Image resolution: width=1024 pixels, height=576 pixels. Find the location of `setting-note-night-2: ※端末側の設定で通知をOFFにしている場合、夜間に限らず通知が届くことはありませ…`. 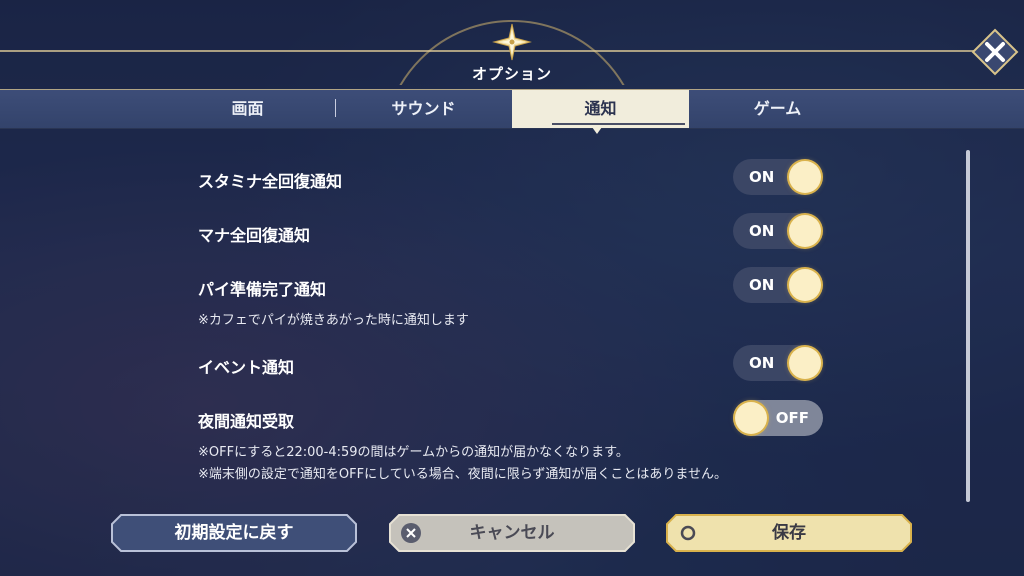

setting-note-night-2: ※端末側の設定で通知をOFFにしている場合、夜間に限らず通知が届くことはありませ… is located at coordinates (463, 474).